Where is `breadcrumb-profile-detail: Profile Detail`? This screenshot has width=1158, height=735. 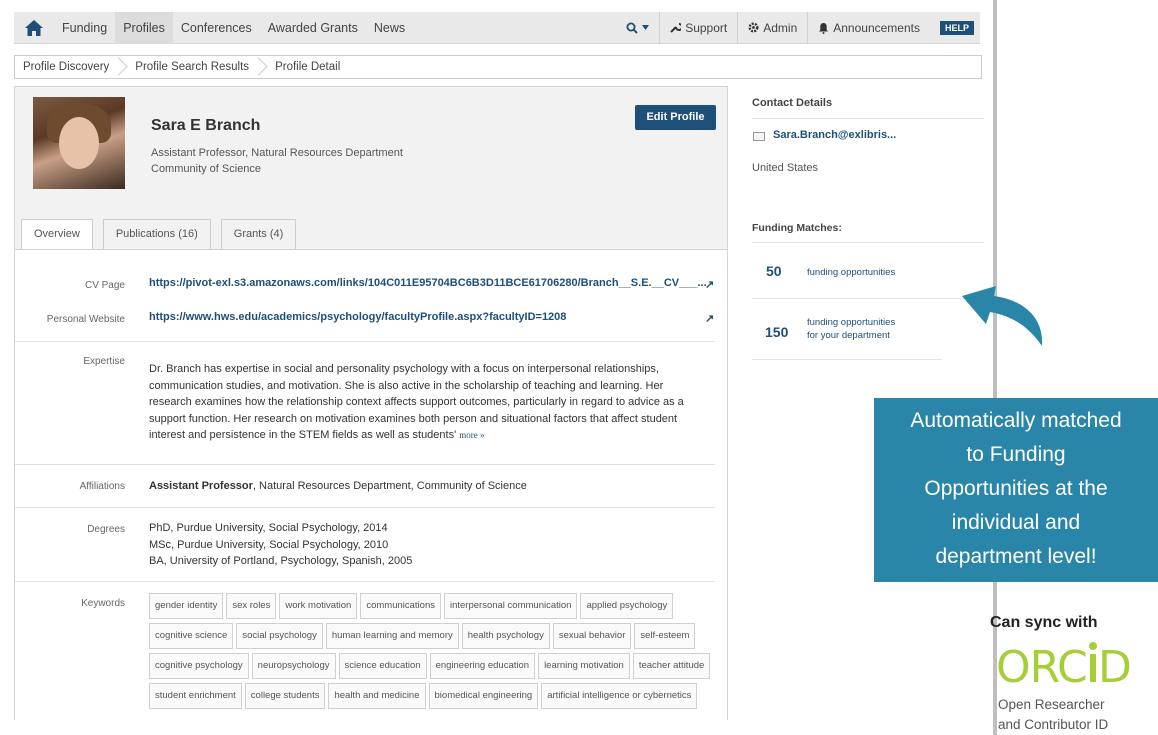
breadcrumb-profile-detail: Profile Detail is located at coordinates (308, 67).